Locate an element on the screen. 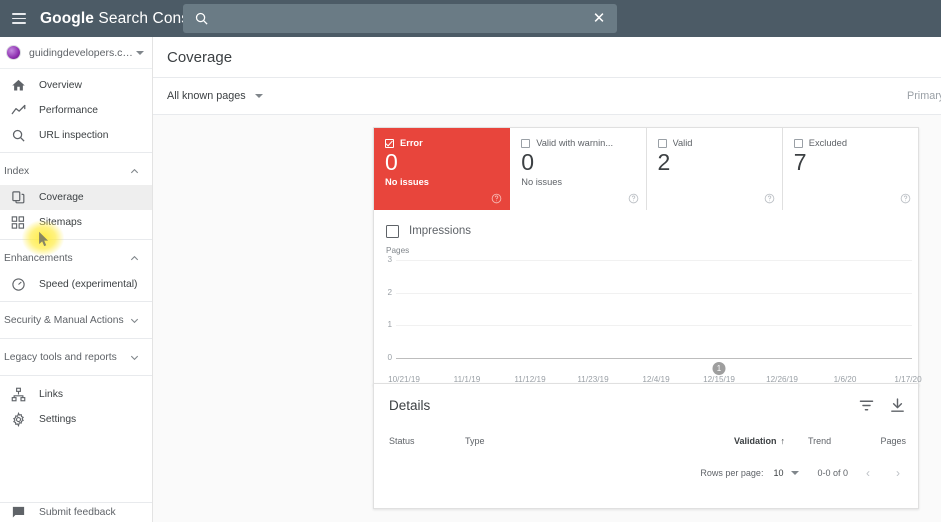 Image resolution: width=941 pixels, height=522 pixels. status-card-label: Valid is located at coordinates (682, 143).